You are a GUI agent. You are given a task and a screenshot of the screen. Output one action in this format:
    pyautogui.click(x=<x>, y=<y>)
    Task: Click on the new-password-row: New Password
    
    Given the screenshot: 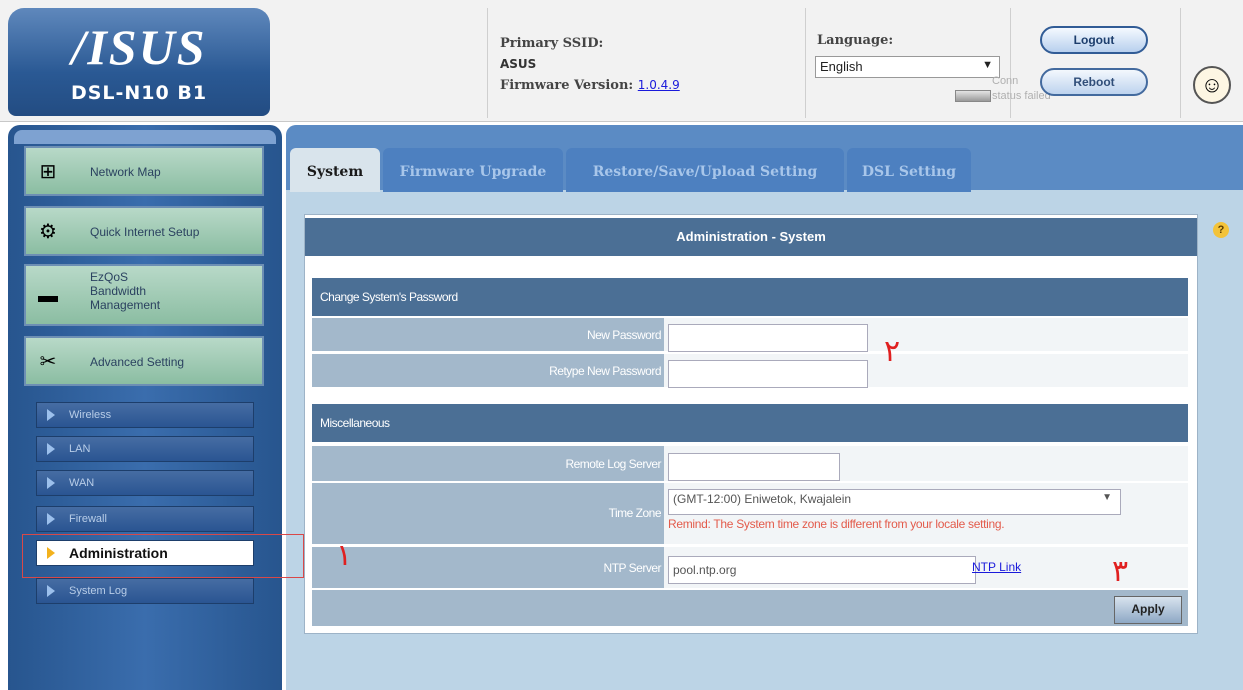 What is the action you would take?
    pyautogui.click(x=750, y=335)
    